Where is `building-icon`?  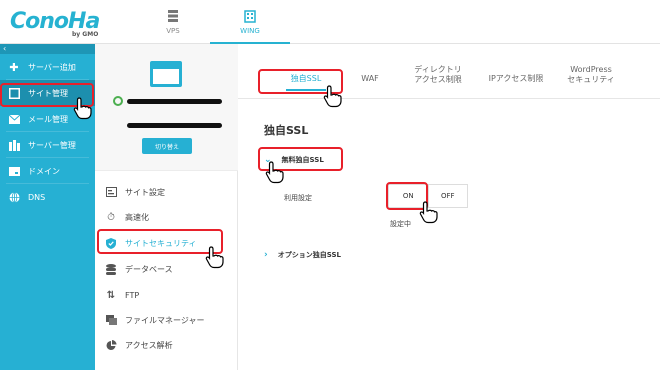 building-icon is located at coordinates (250, 16).